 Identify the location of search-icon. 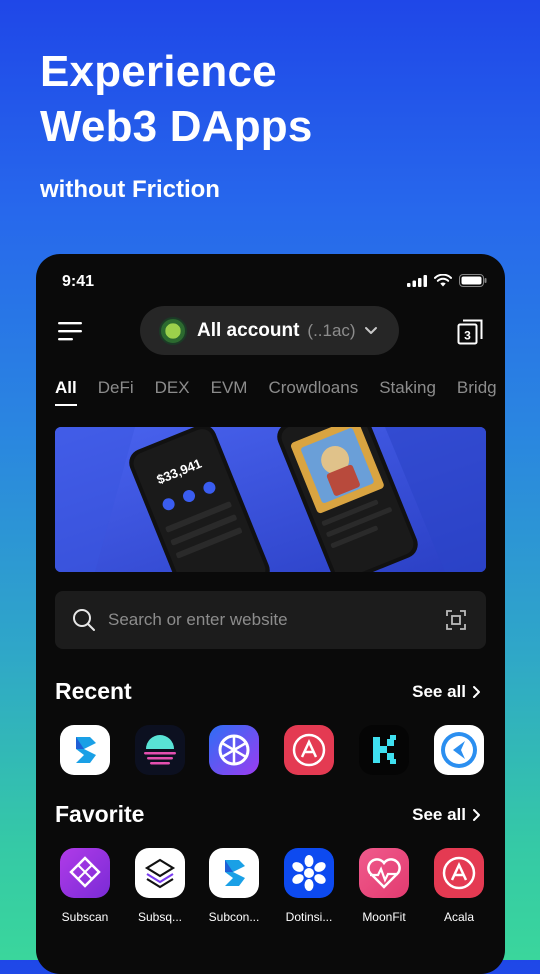
(84, 620).